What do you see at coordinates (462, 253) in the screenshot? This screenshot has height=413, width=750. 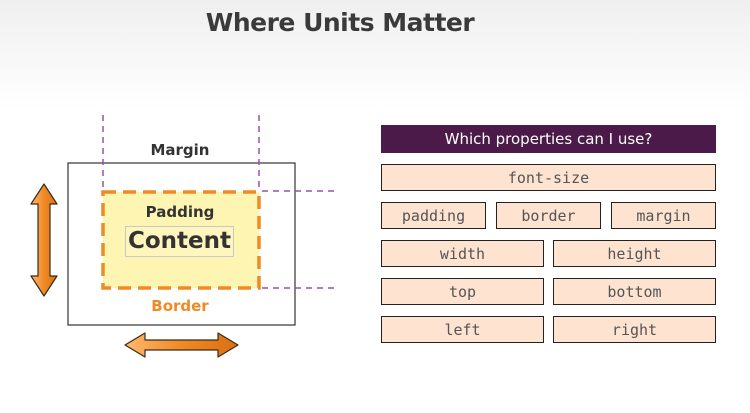 I see `property-width: width` at bounding box center [462, 253].